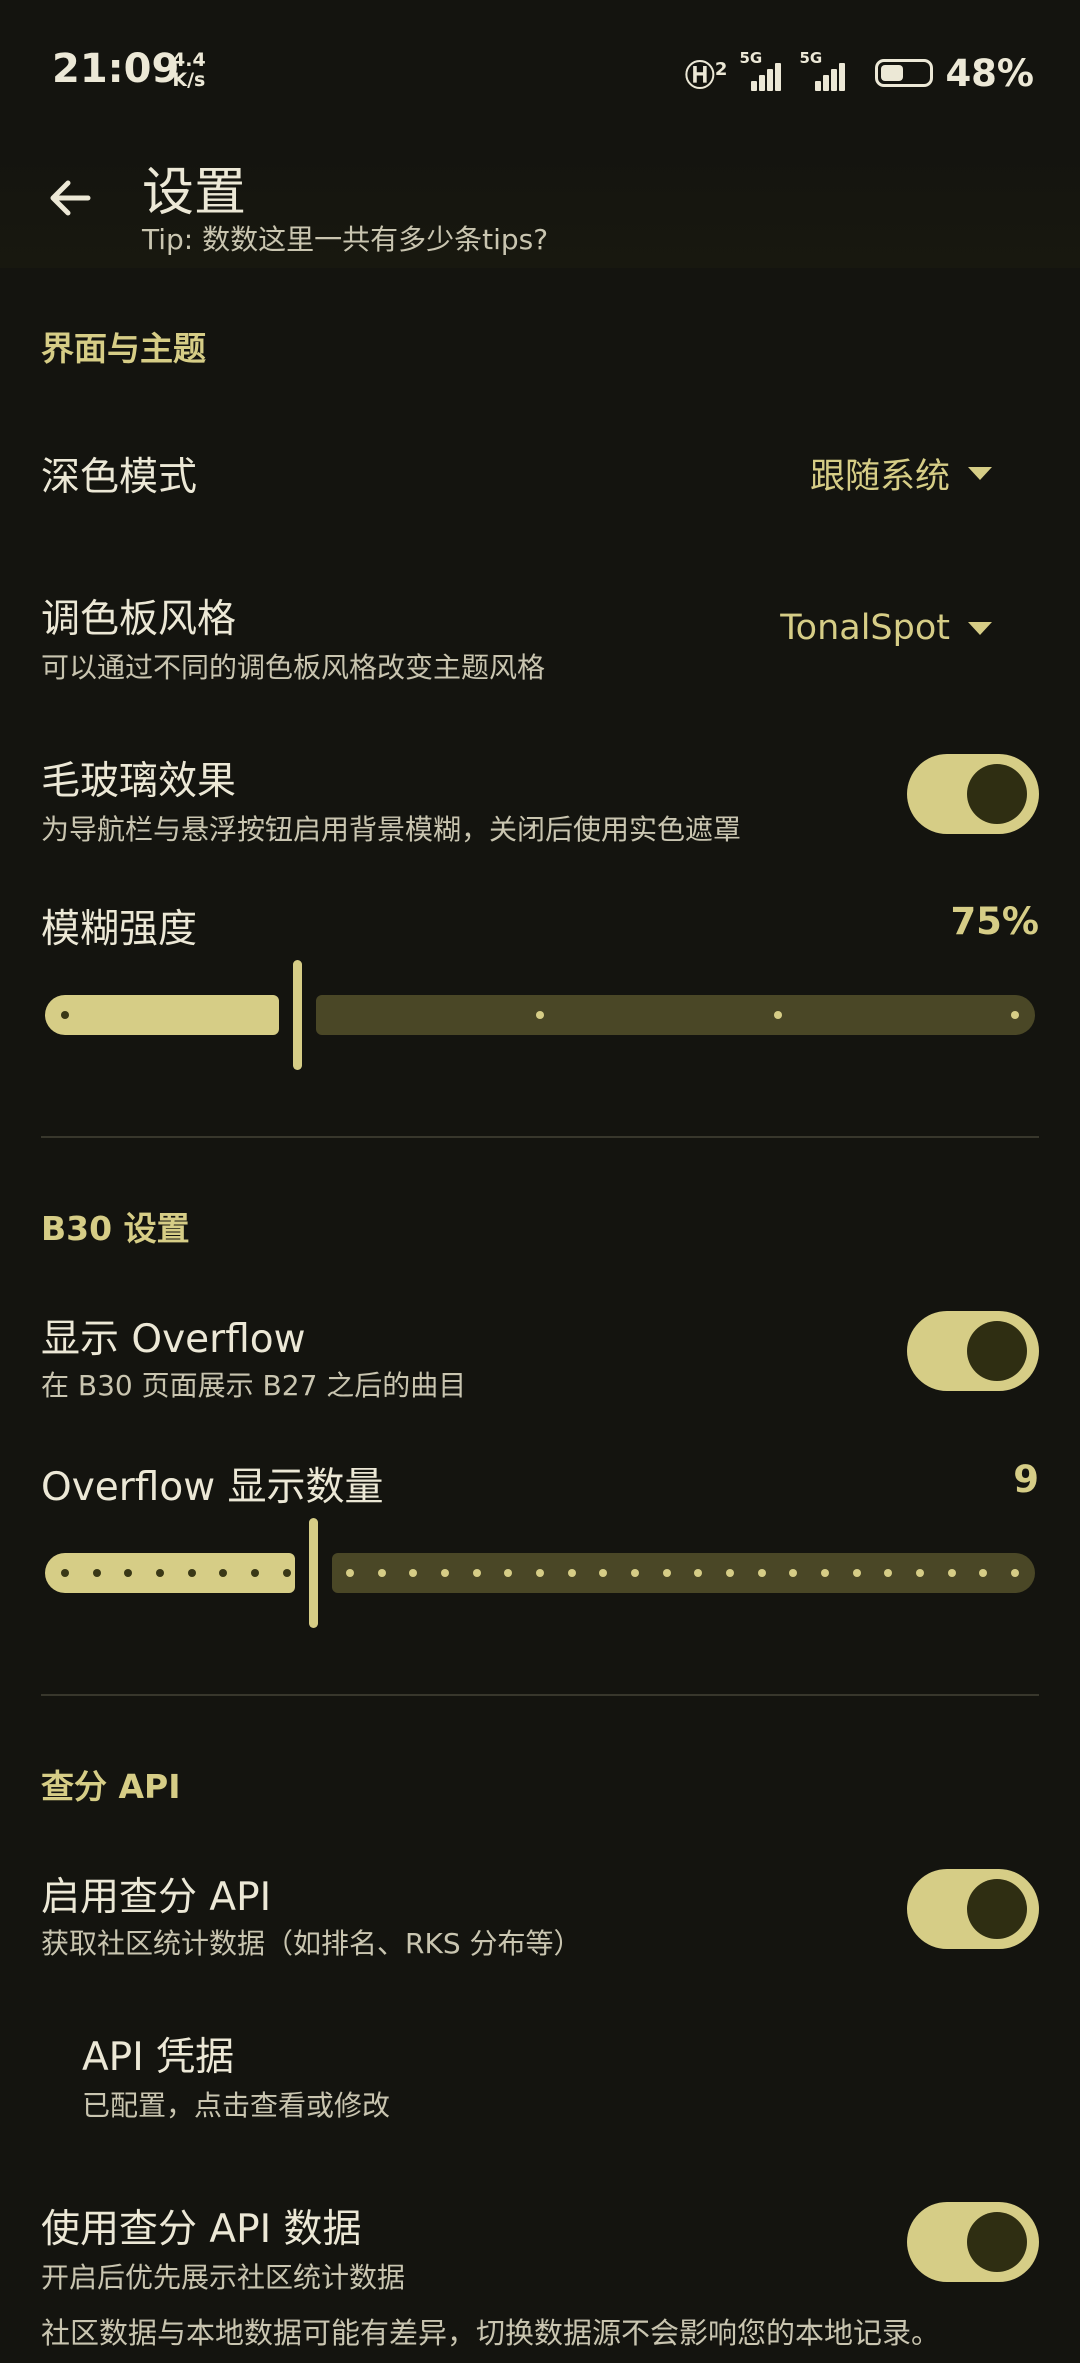 The image size is (1080, 2363). Describe the element at coordinates (540, 75) in the screenshot. I see `status-bar: 21:09 4.4 K/s Ⓗ2 5G 5G 48%` at that location.